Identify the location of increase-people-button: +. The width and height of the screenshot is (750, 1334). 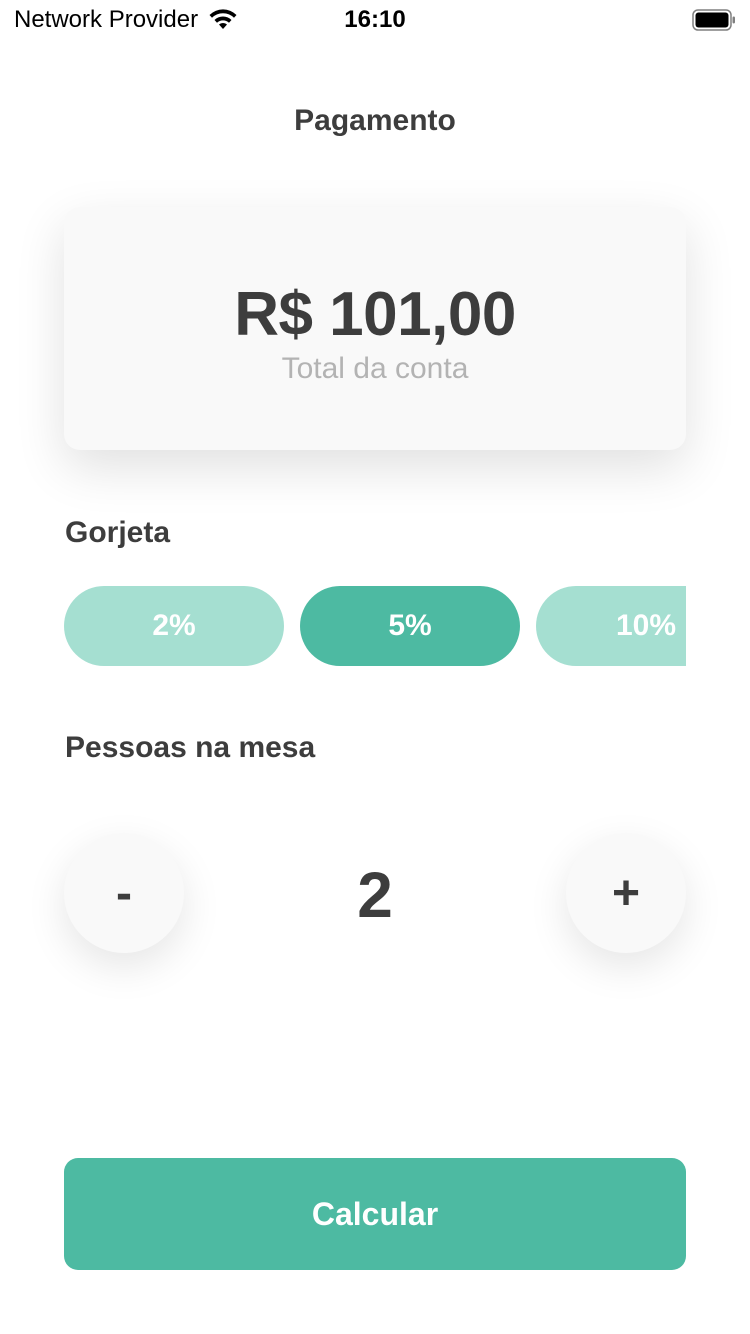
(626, 893).